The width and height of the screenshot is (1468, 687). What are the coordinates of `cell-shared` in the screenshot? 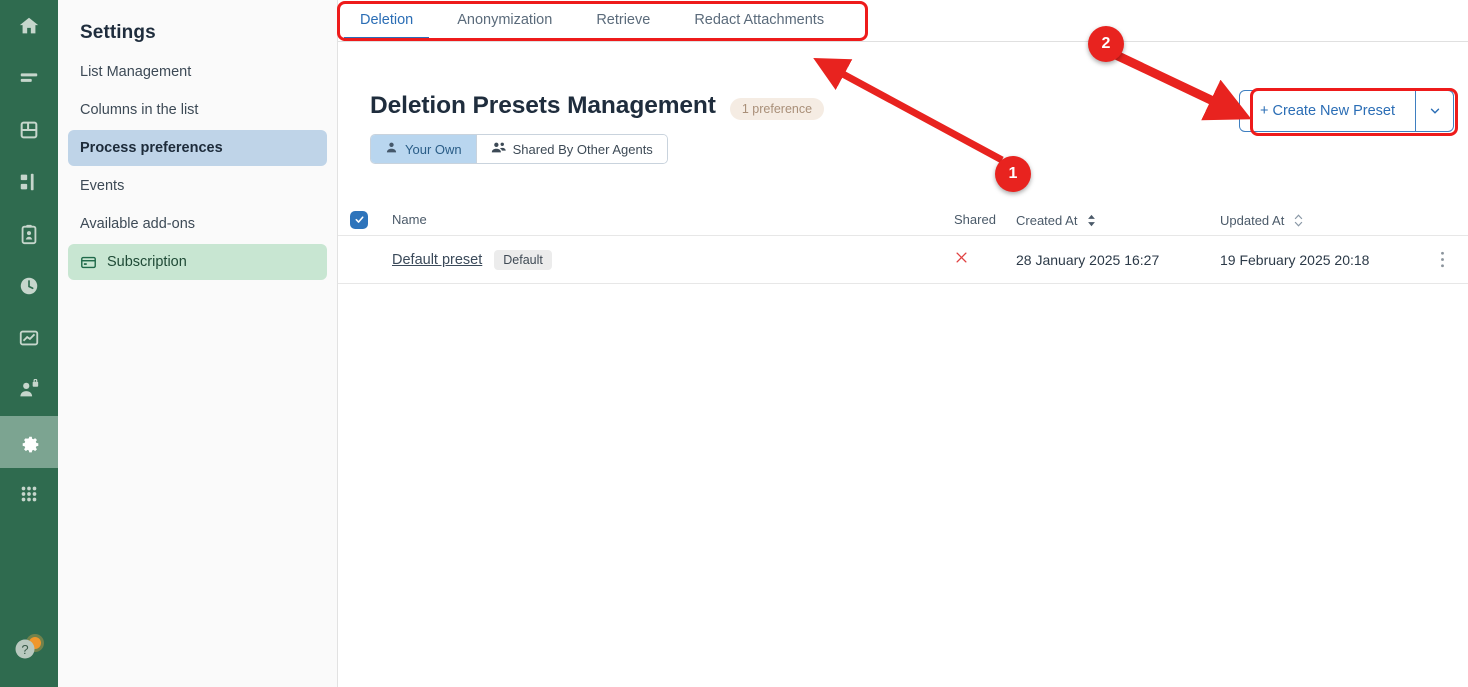 It's located at (985, 260).